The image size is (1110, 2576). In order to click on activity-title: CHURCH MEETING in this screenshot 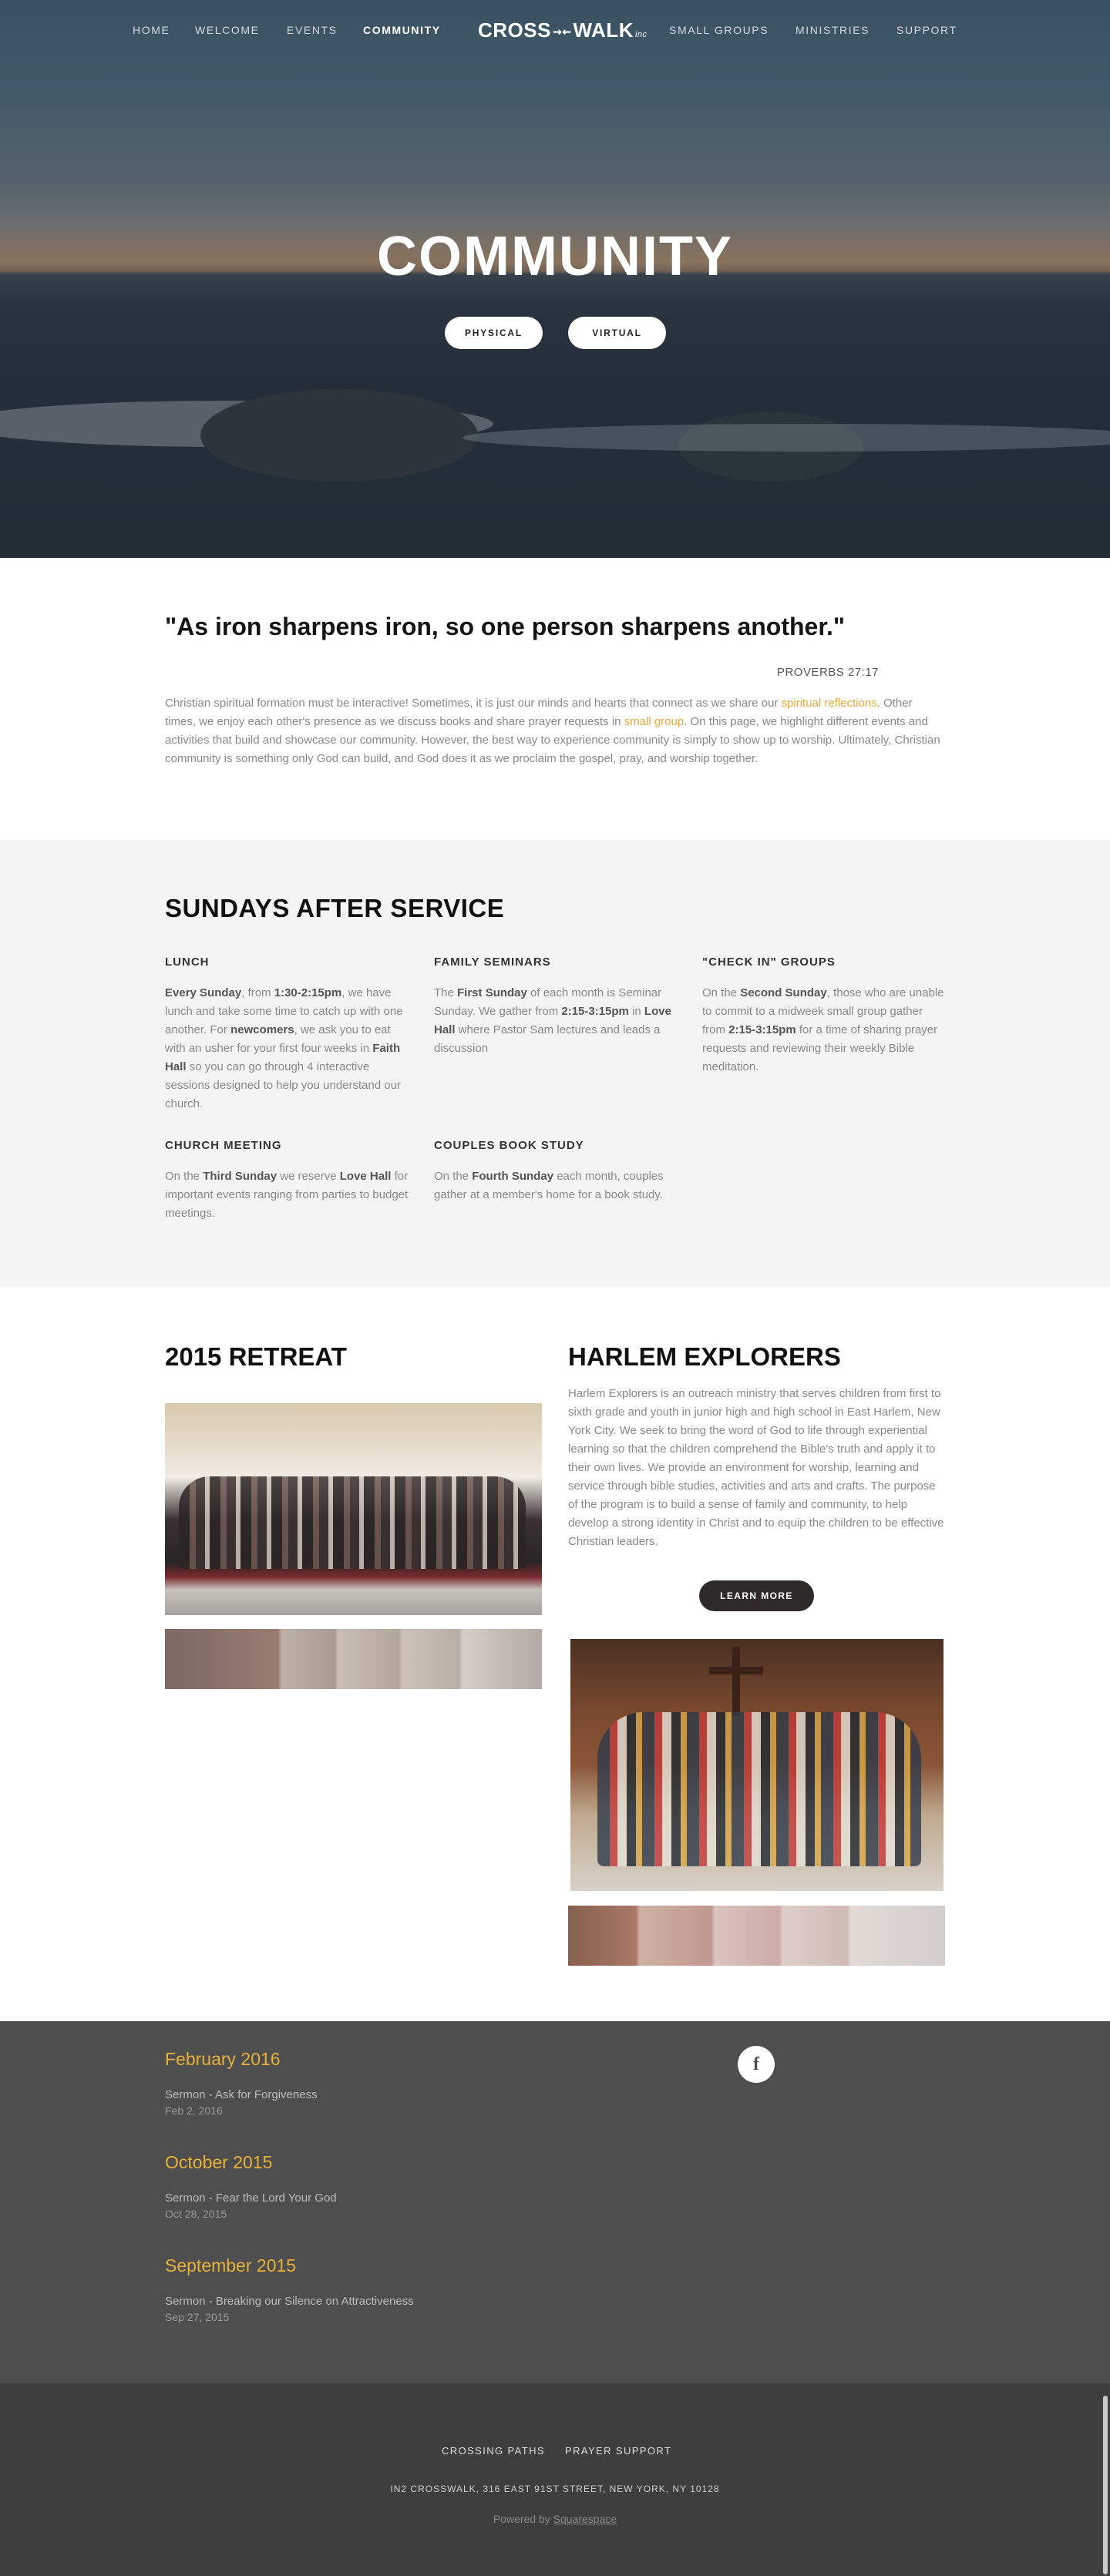, I will do `click(223, 1145)`.